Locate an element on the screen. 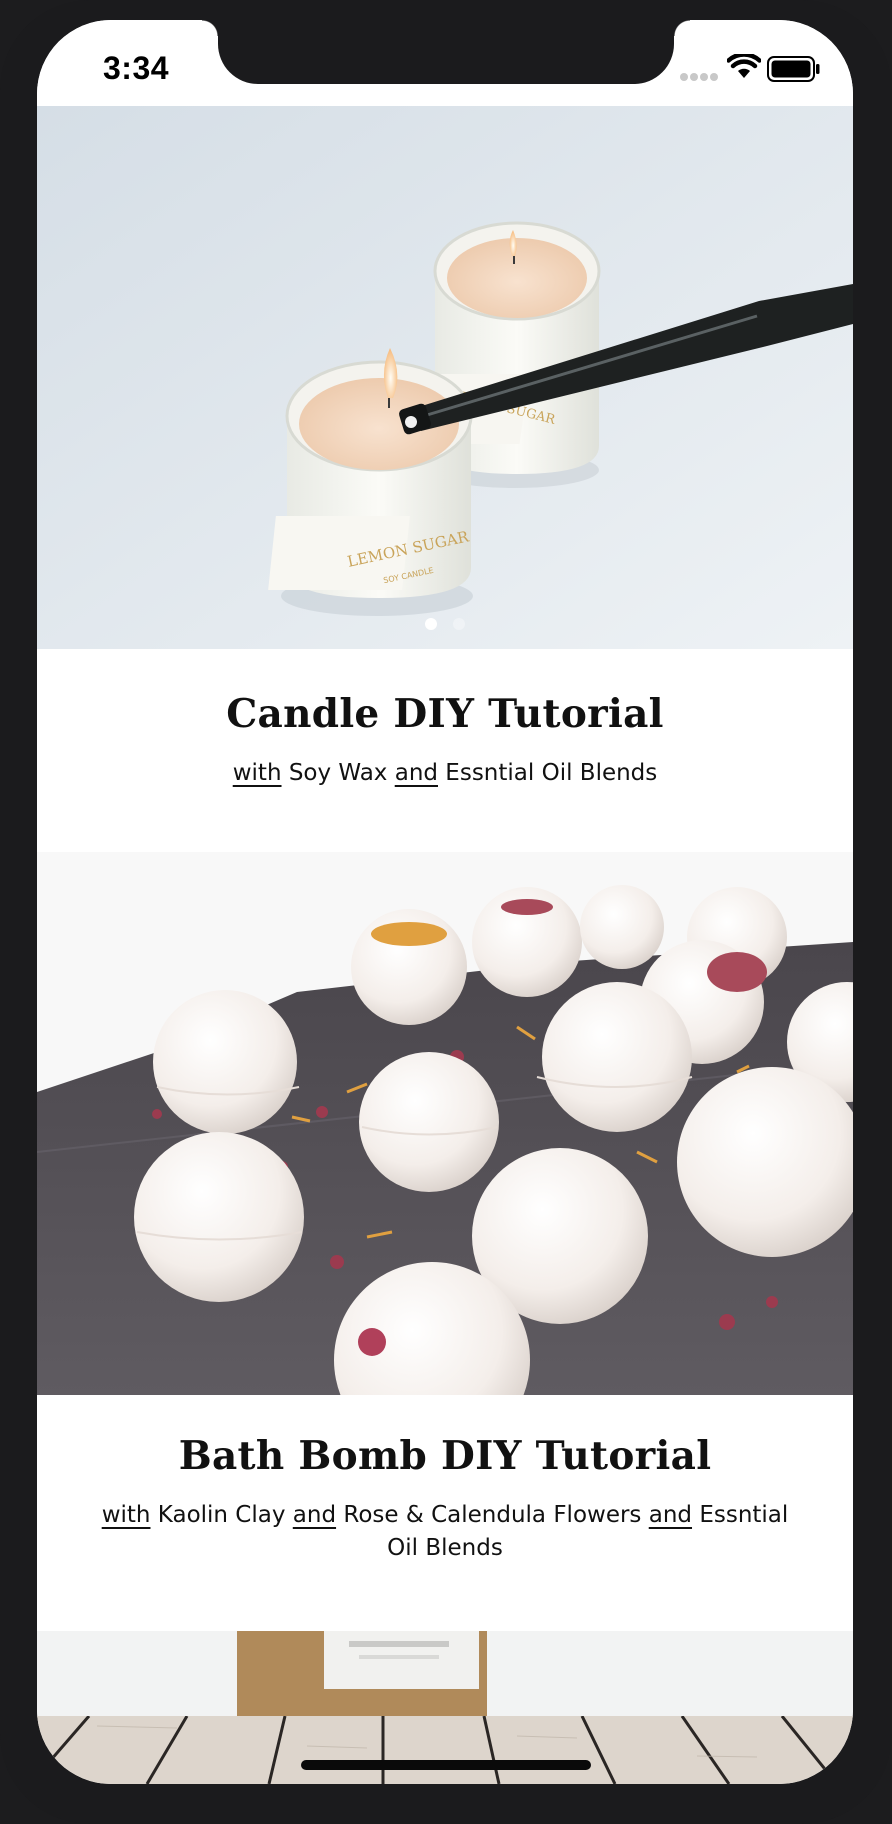  cellular-signal-icon is located at coordinates (699, 77).